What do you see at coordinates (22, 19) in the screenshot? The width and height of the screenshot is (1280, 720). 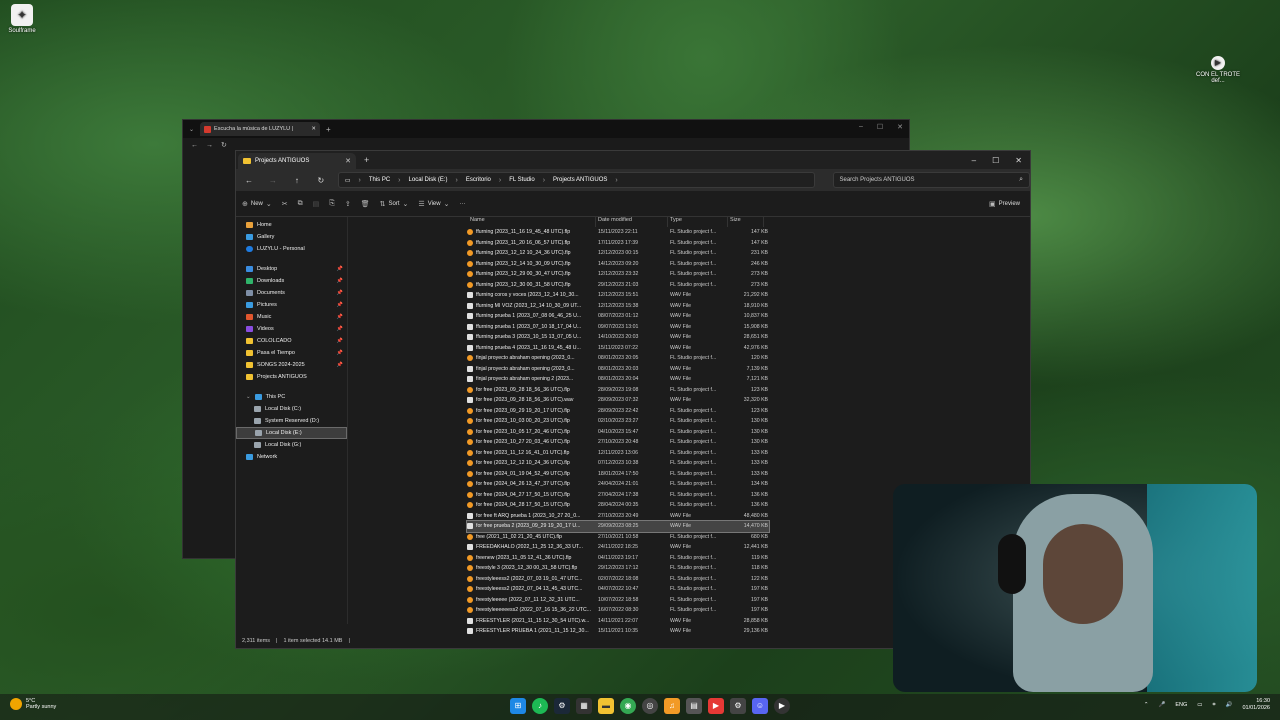 I see `desktop-icon-soulframe: ✦ Soulframe` at bounding box center [22, 19].